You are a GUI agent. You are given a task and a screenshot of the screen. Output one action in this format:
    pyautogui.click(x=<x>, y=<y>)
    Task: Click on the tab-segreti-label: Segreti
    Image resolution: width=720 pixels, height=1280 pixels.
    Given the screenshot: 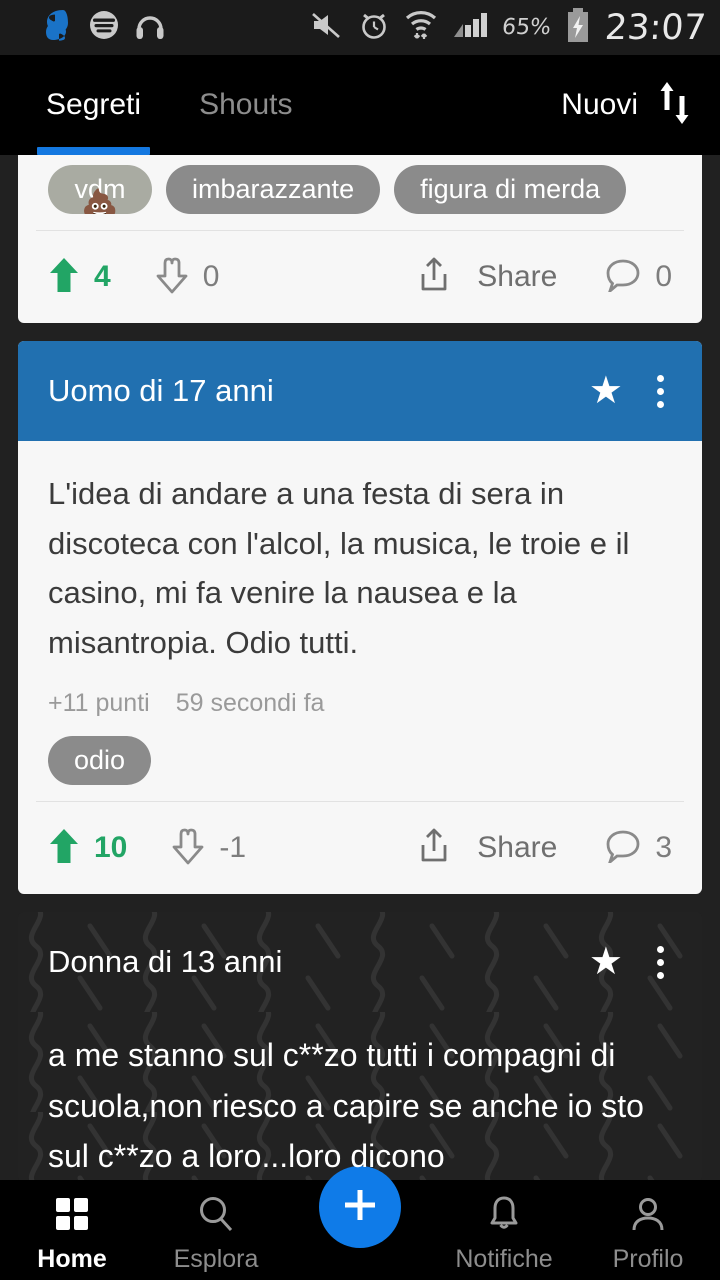 What is the action you would take?
    pyautogui.click(x=94, y=104)
    